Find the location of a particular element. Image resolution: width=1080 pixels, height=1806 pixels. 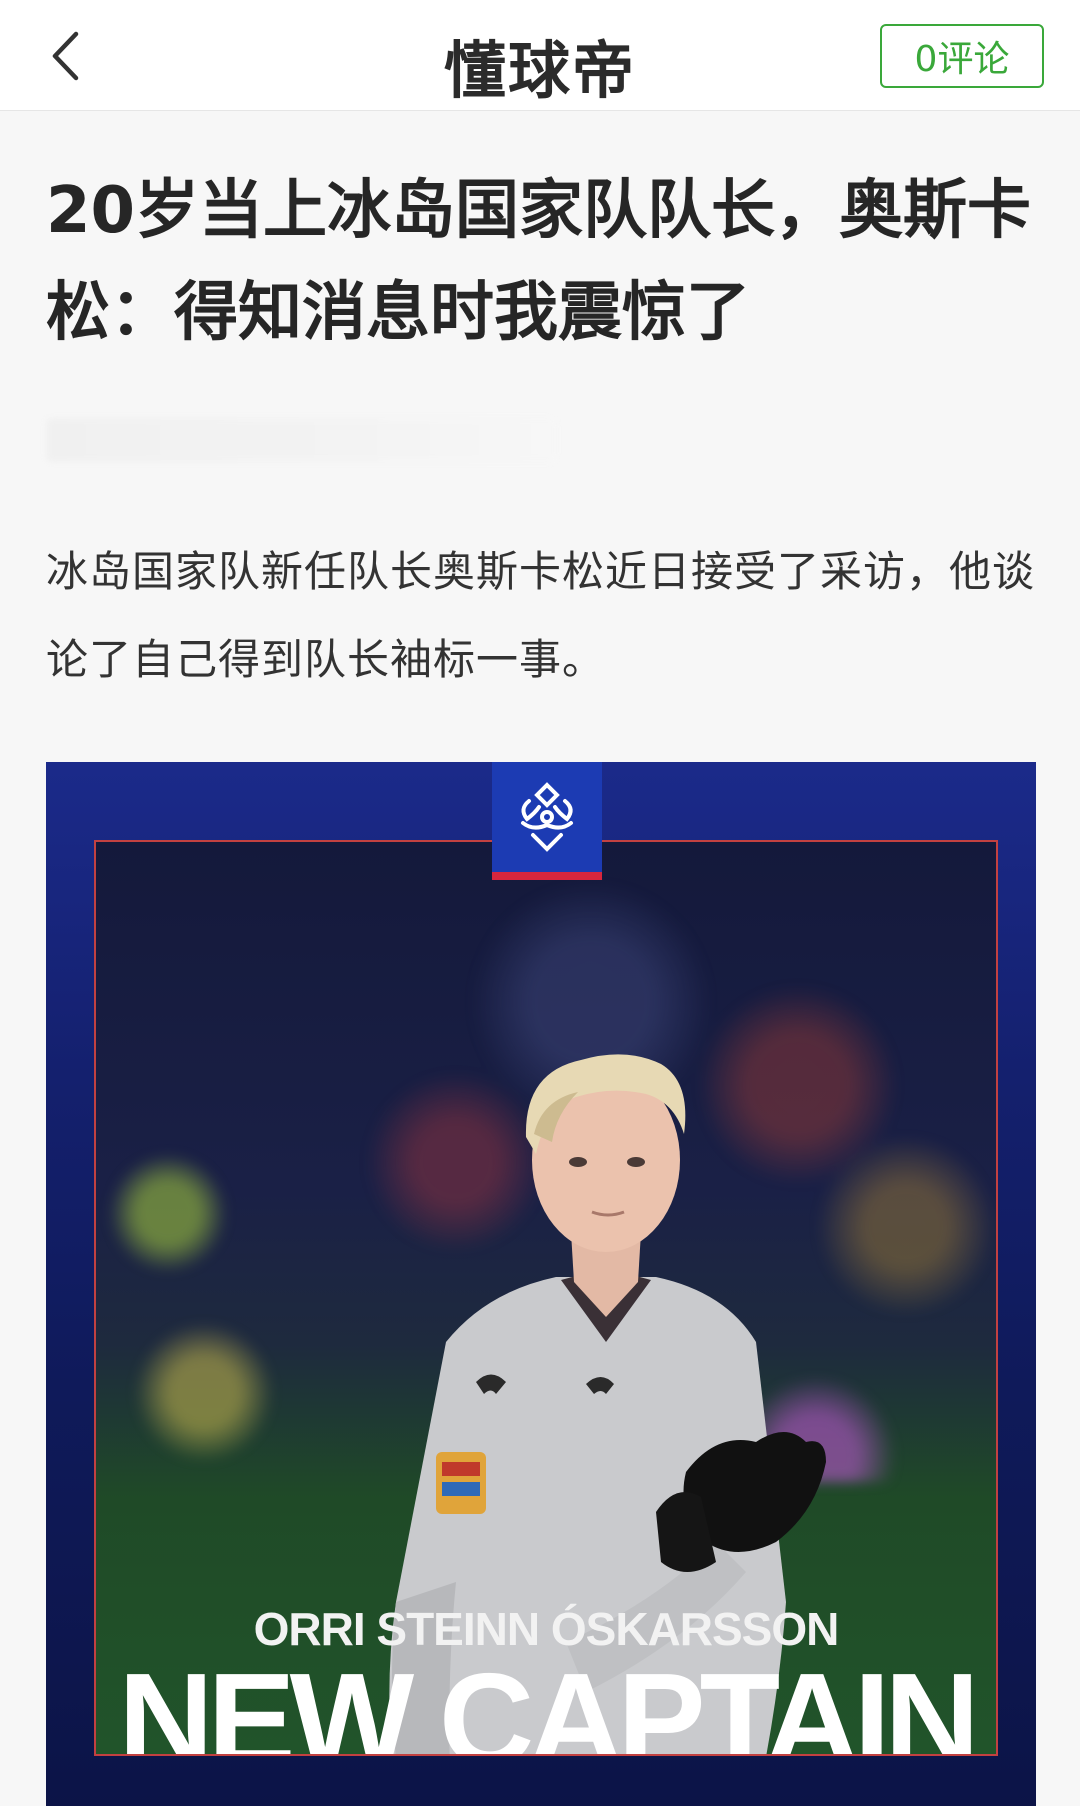

poster-headline: NEW CAPTAIN is located at coordinates (549, 1701).